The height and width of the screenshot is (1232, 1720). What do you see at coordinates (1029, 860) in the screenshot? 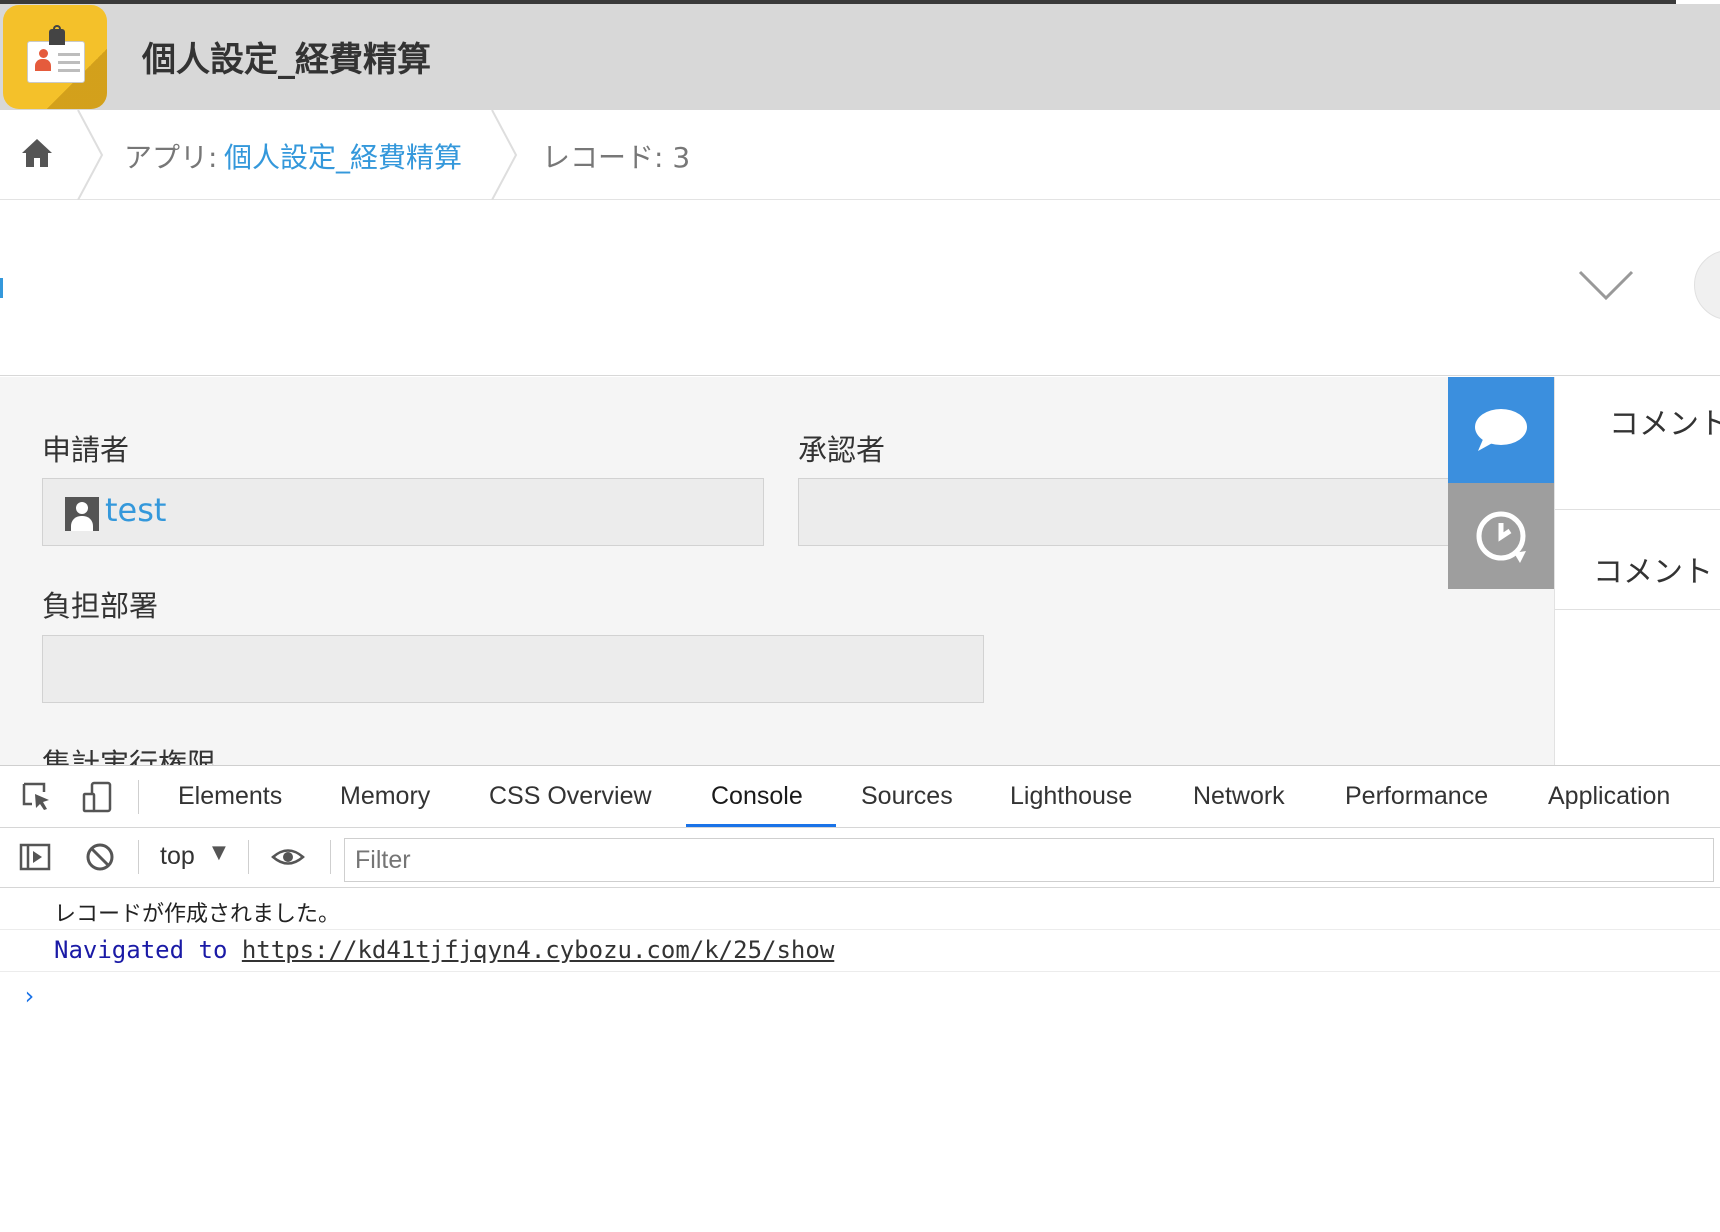
I see `console-filter-input` at bounding box center [1029, 860].